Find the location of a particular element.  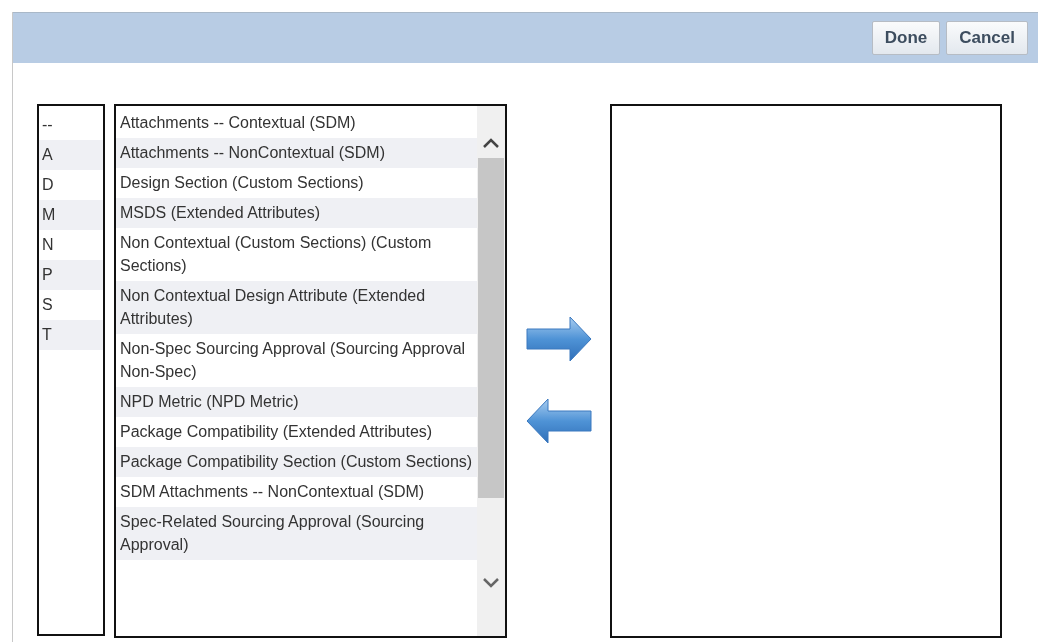

move-right-icon is located at coordinates (559, 339).